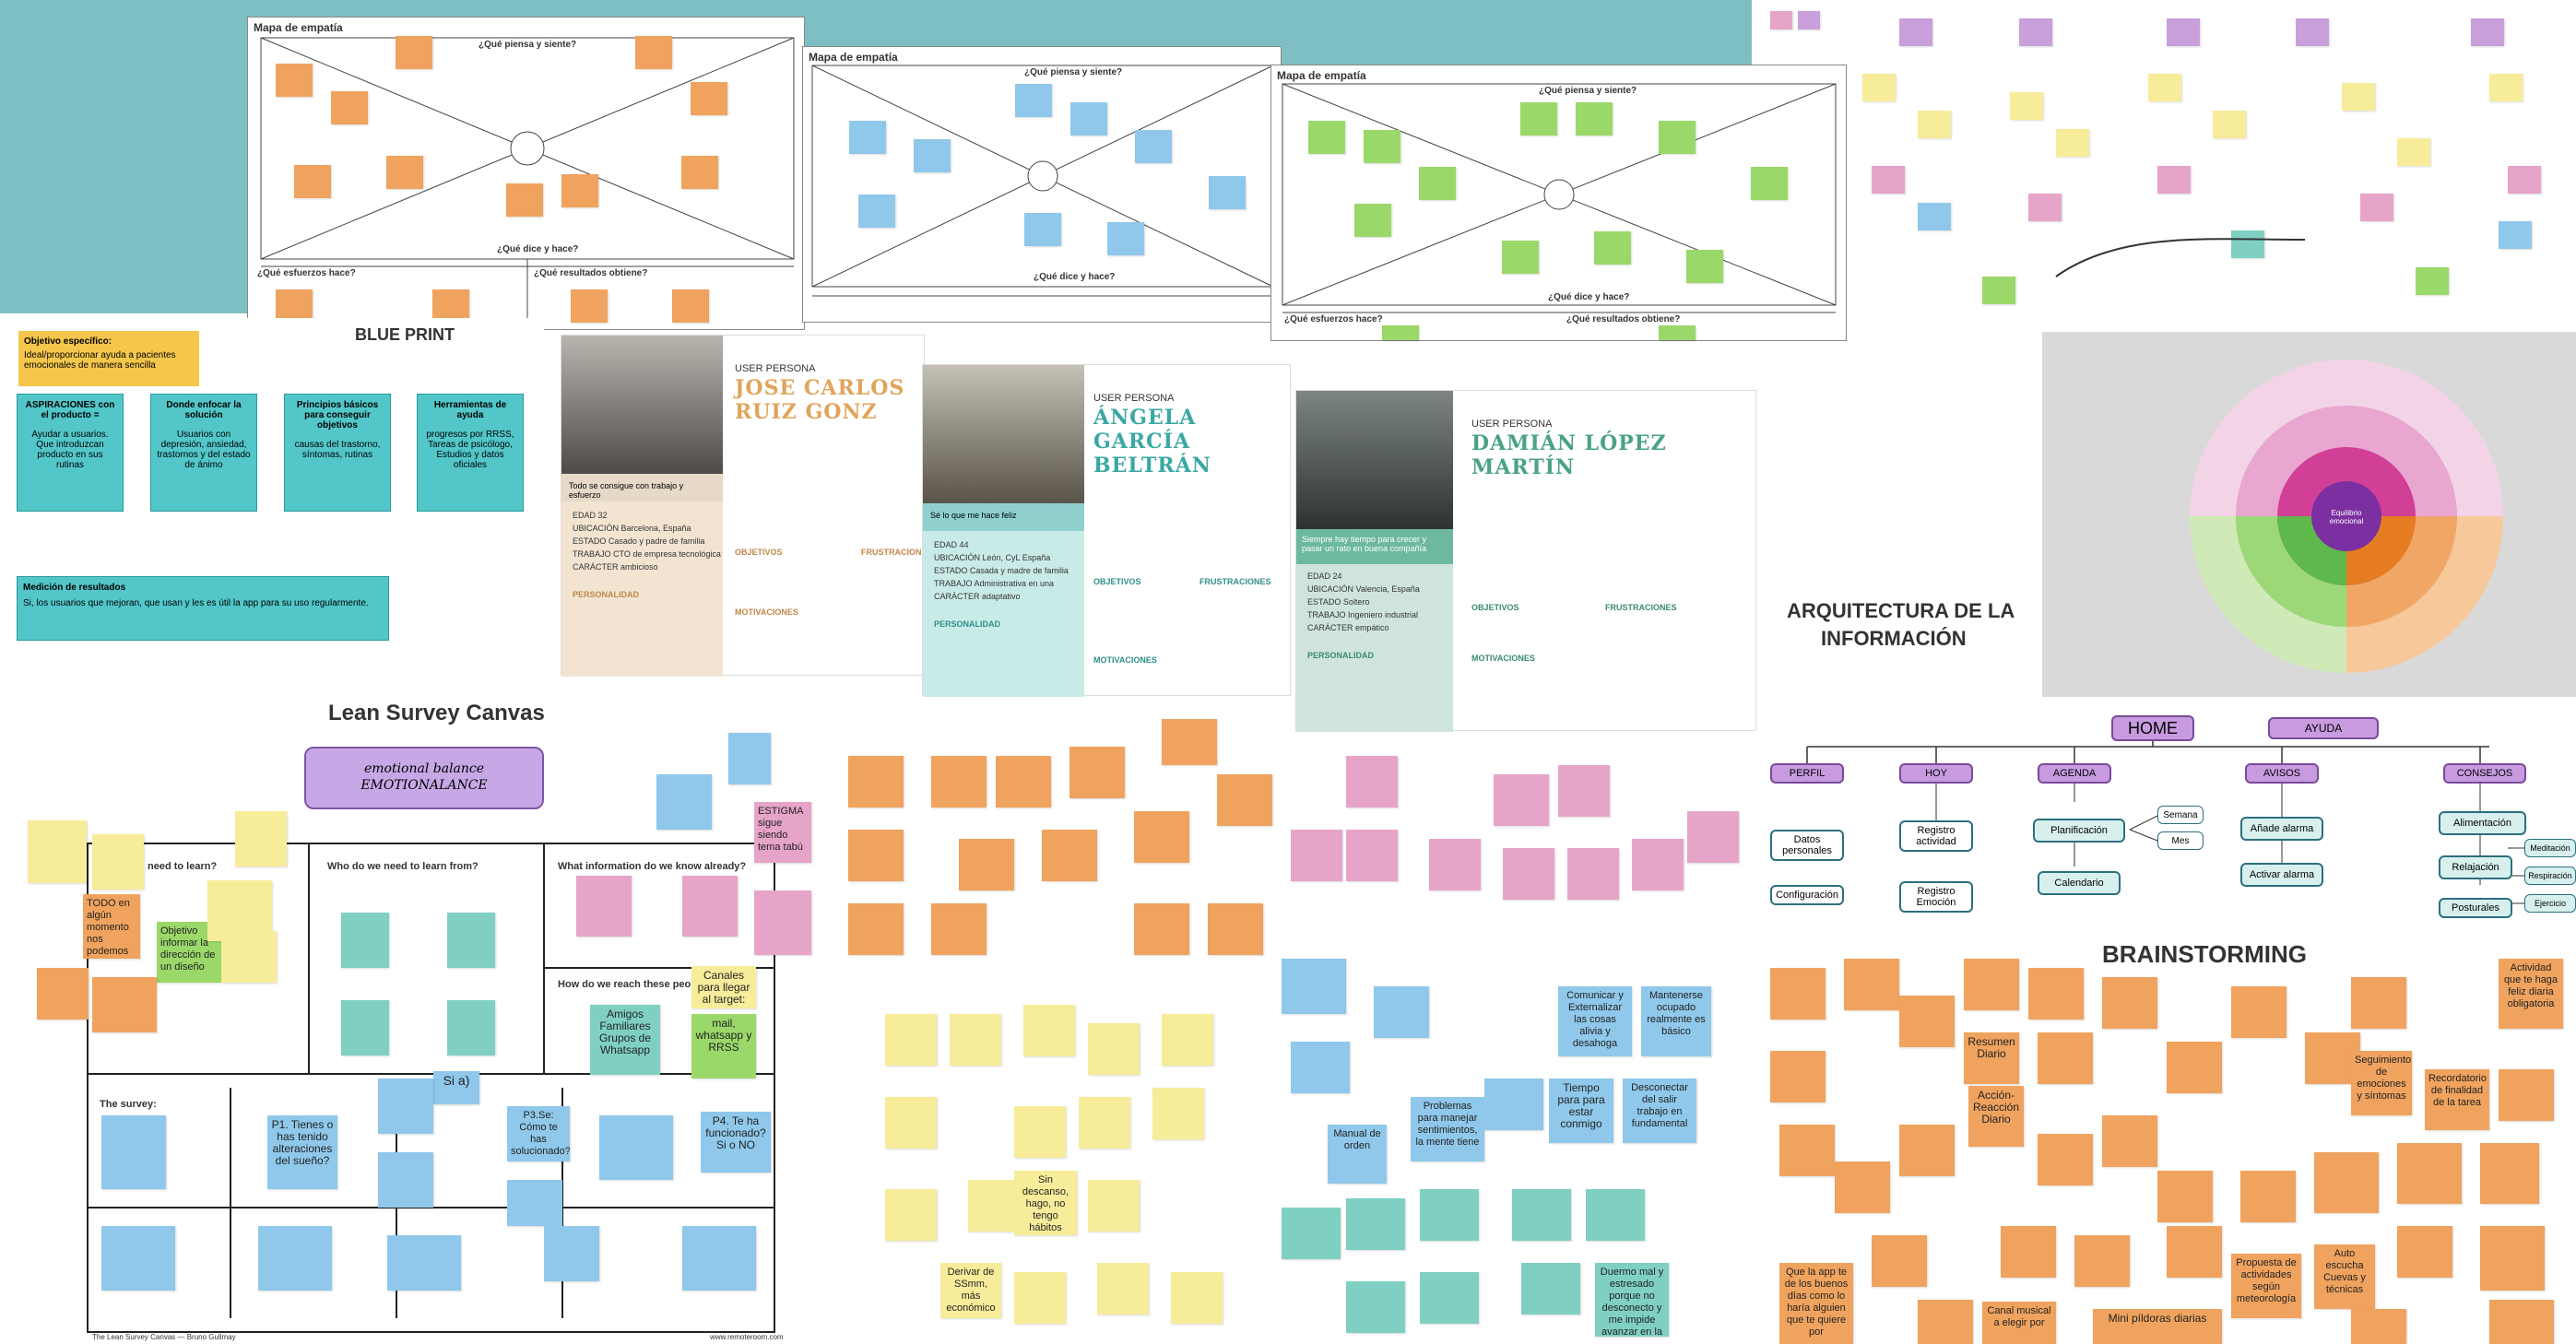 This screenshot has width=2576, height=1344. What do you see at coordinates (1045, 1203) in the screenshot?
I see `sin-dormir-note: Sin descanso, hago, no tengo hábitos` at bounding box center [1045, 1203].